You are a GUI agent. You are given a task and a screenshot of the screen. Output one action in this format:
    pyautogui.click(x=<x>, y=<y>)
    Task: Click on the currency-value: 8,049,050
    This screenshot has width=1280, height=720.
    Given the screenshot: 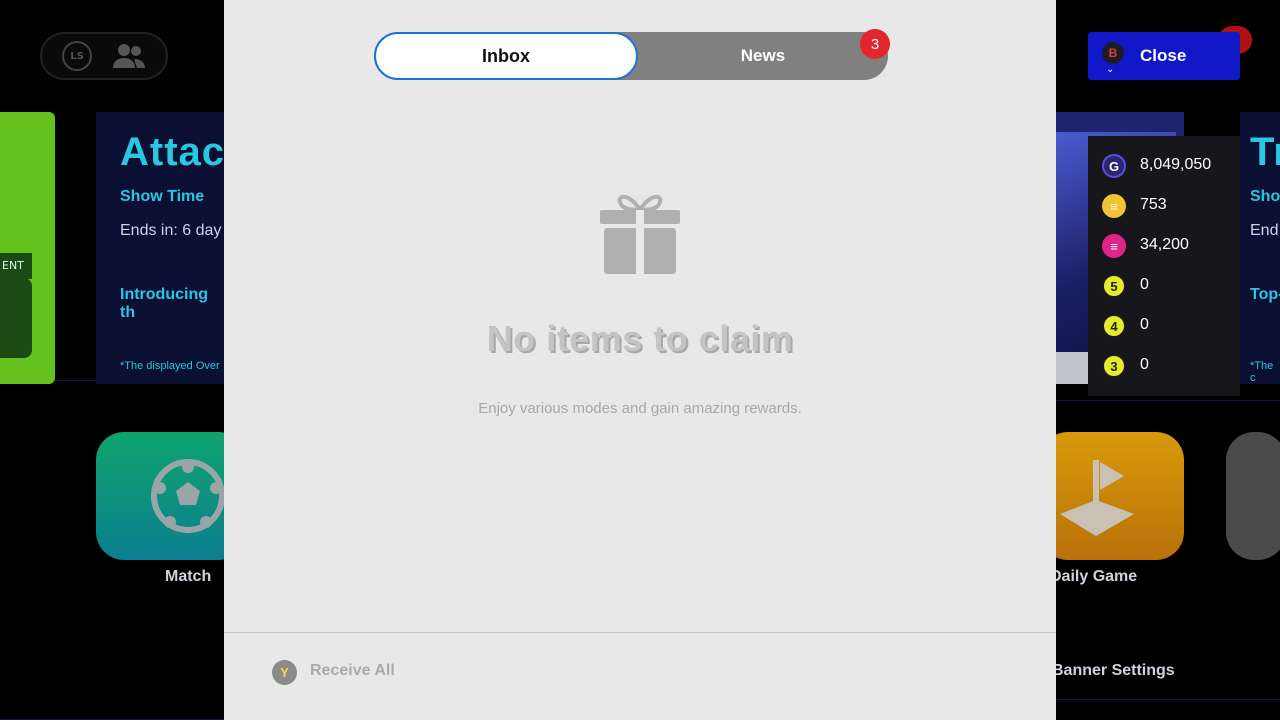 What is the action you would take?
    pyautogui.click(x=1176, y=164)
    